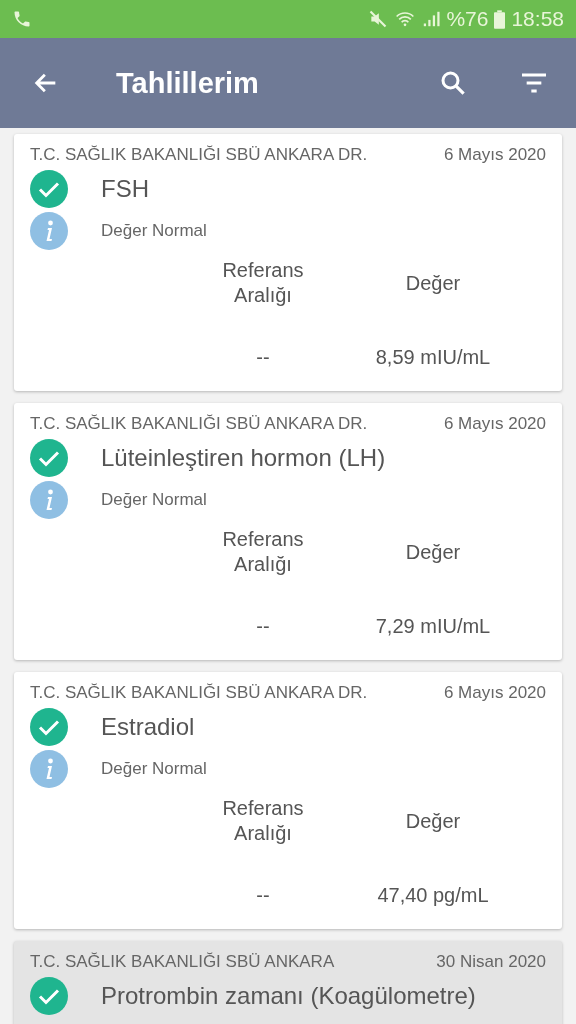 Image resolution: width=576 pixels, height=1024 pixels. I want to click on test-name: FSH, so click(125, 189).